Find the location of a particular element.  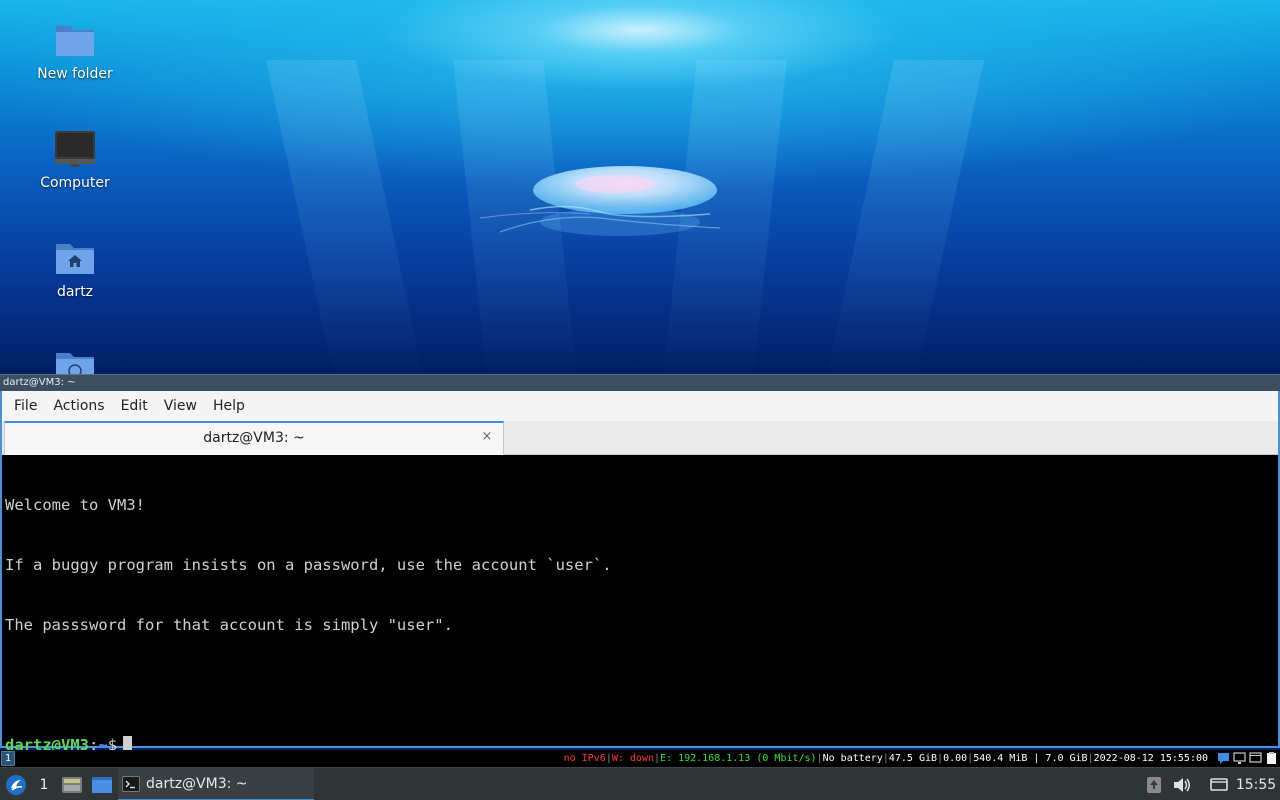

clock: 15:55 is located at coordinates (1256, 784).